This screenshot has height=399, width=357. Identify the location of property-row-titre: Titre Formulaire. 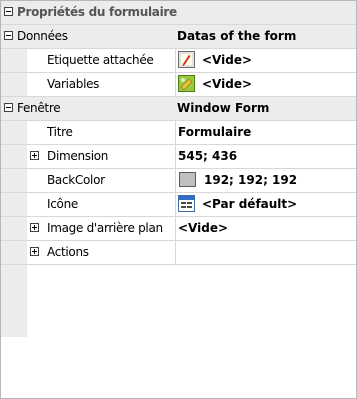
(178, 133).